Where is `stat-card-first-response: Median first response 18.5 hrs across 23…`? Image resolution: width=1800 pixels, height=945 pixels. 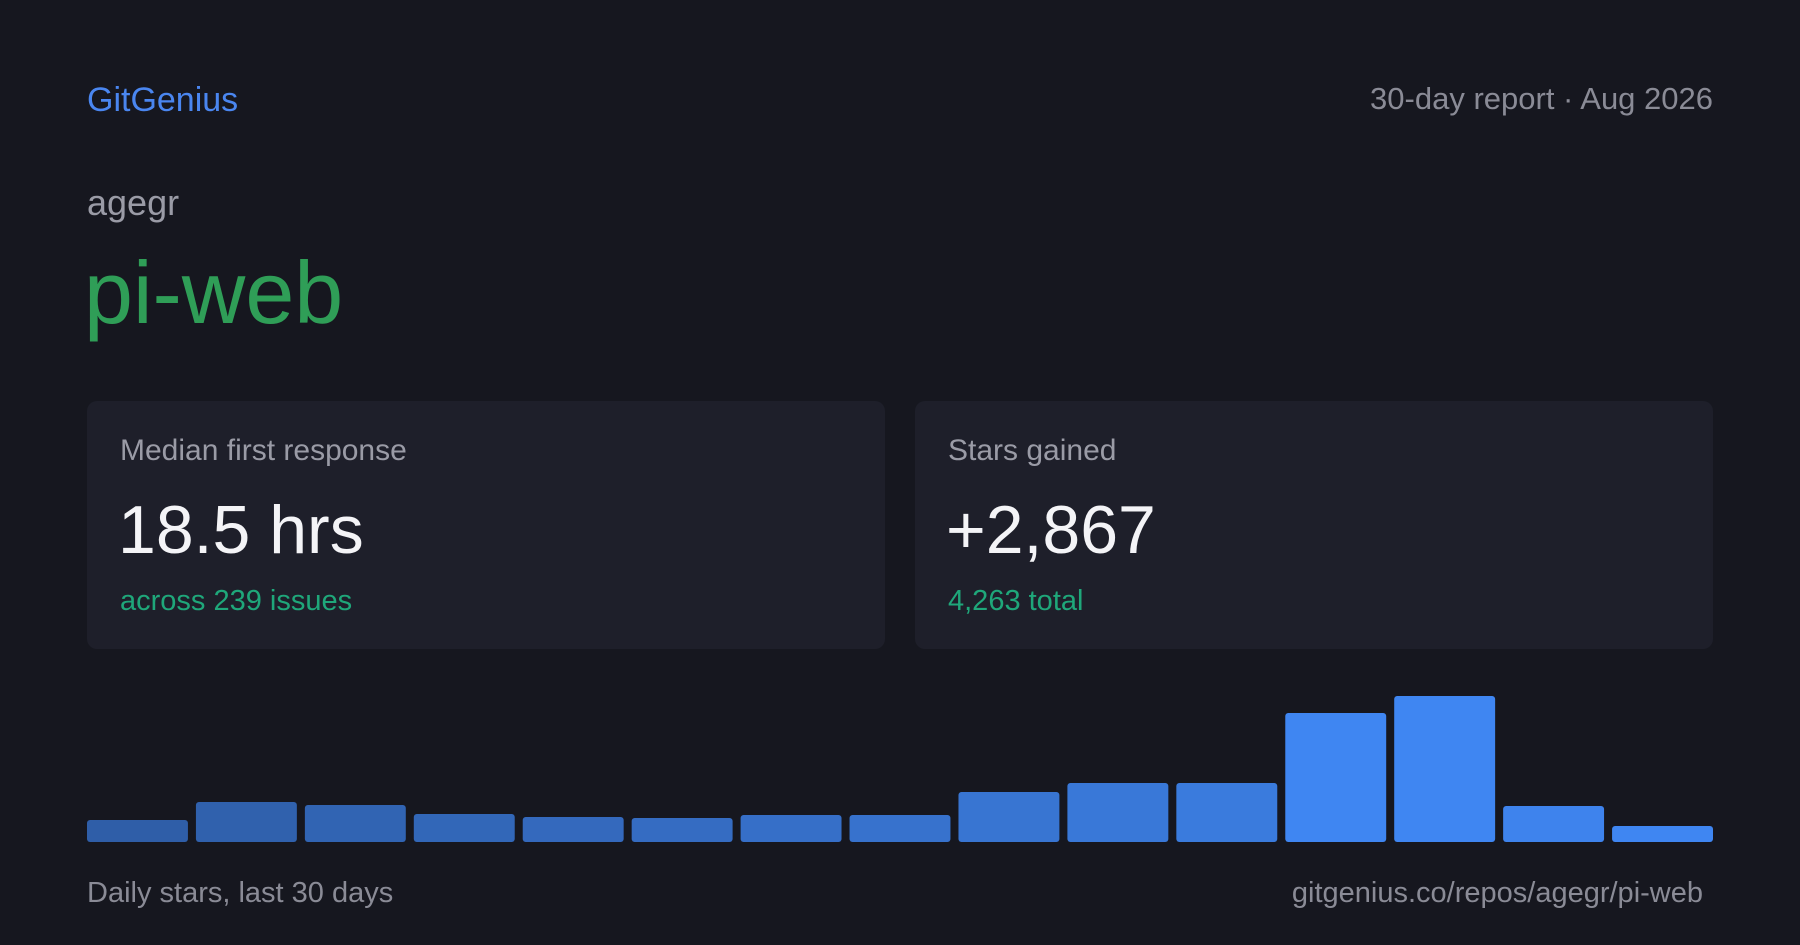
stat-card-first-response: Median first response 18.5 hrs across 23… is located at coordinates (486, 525).